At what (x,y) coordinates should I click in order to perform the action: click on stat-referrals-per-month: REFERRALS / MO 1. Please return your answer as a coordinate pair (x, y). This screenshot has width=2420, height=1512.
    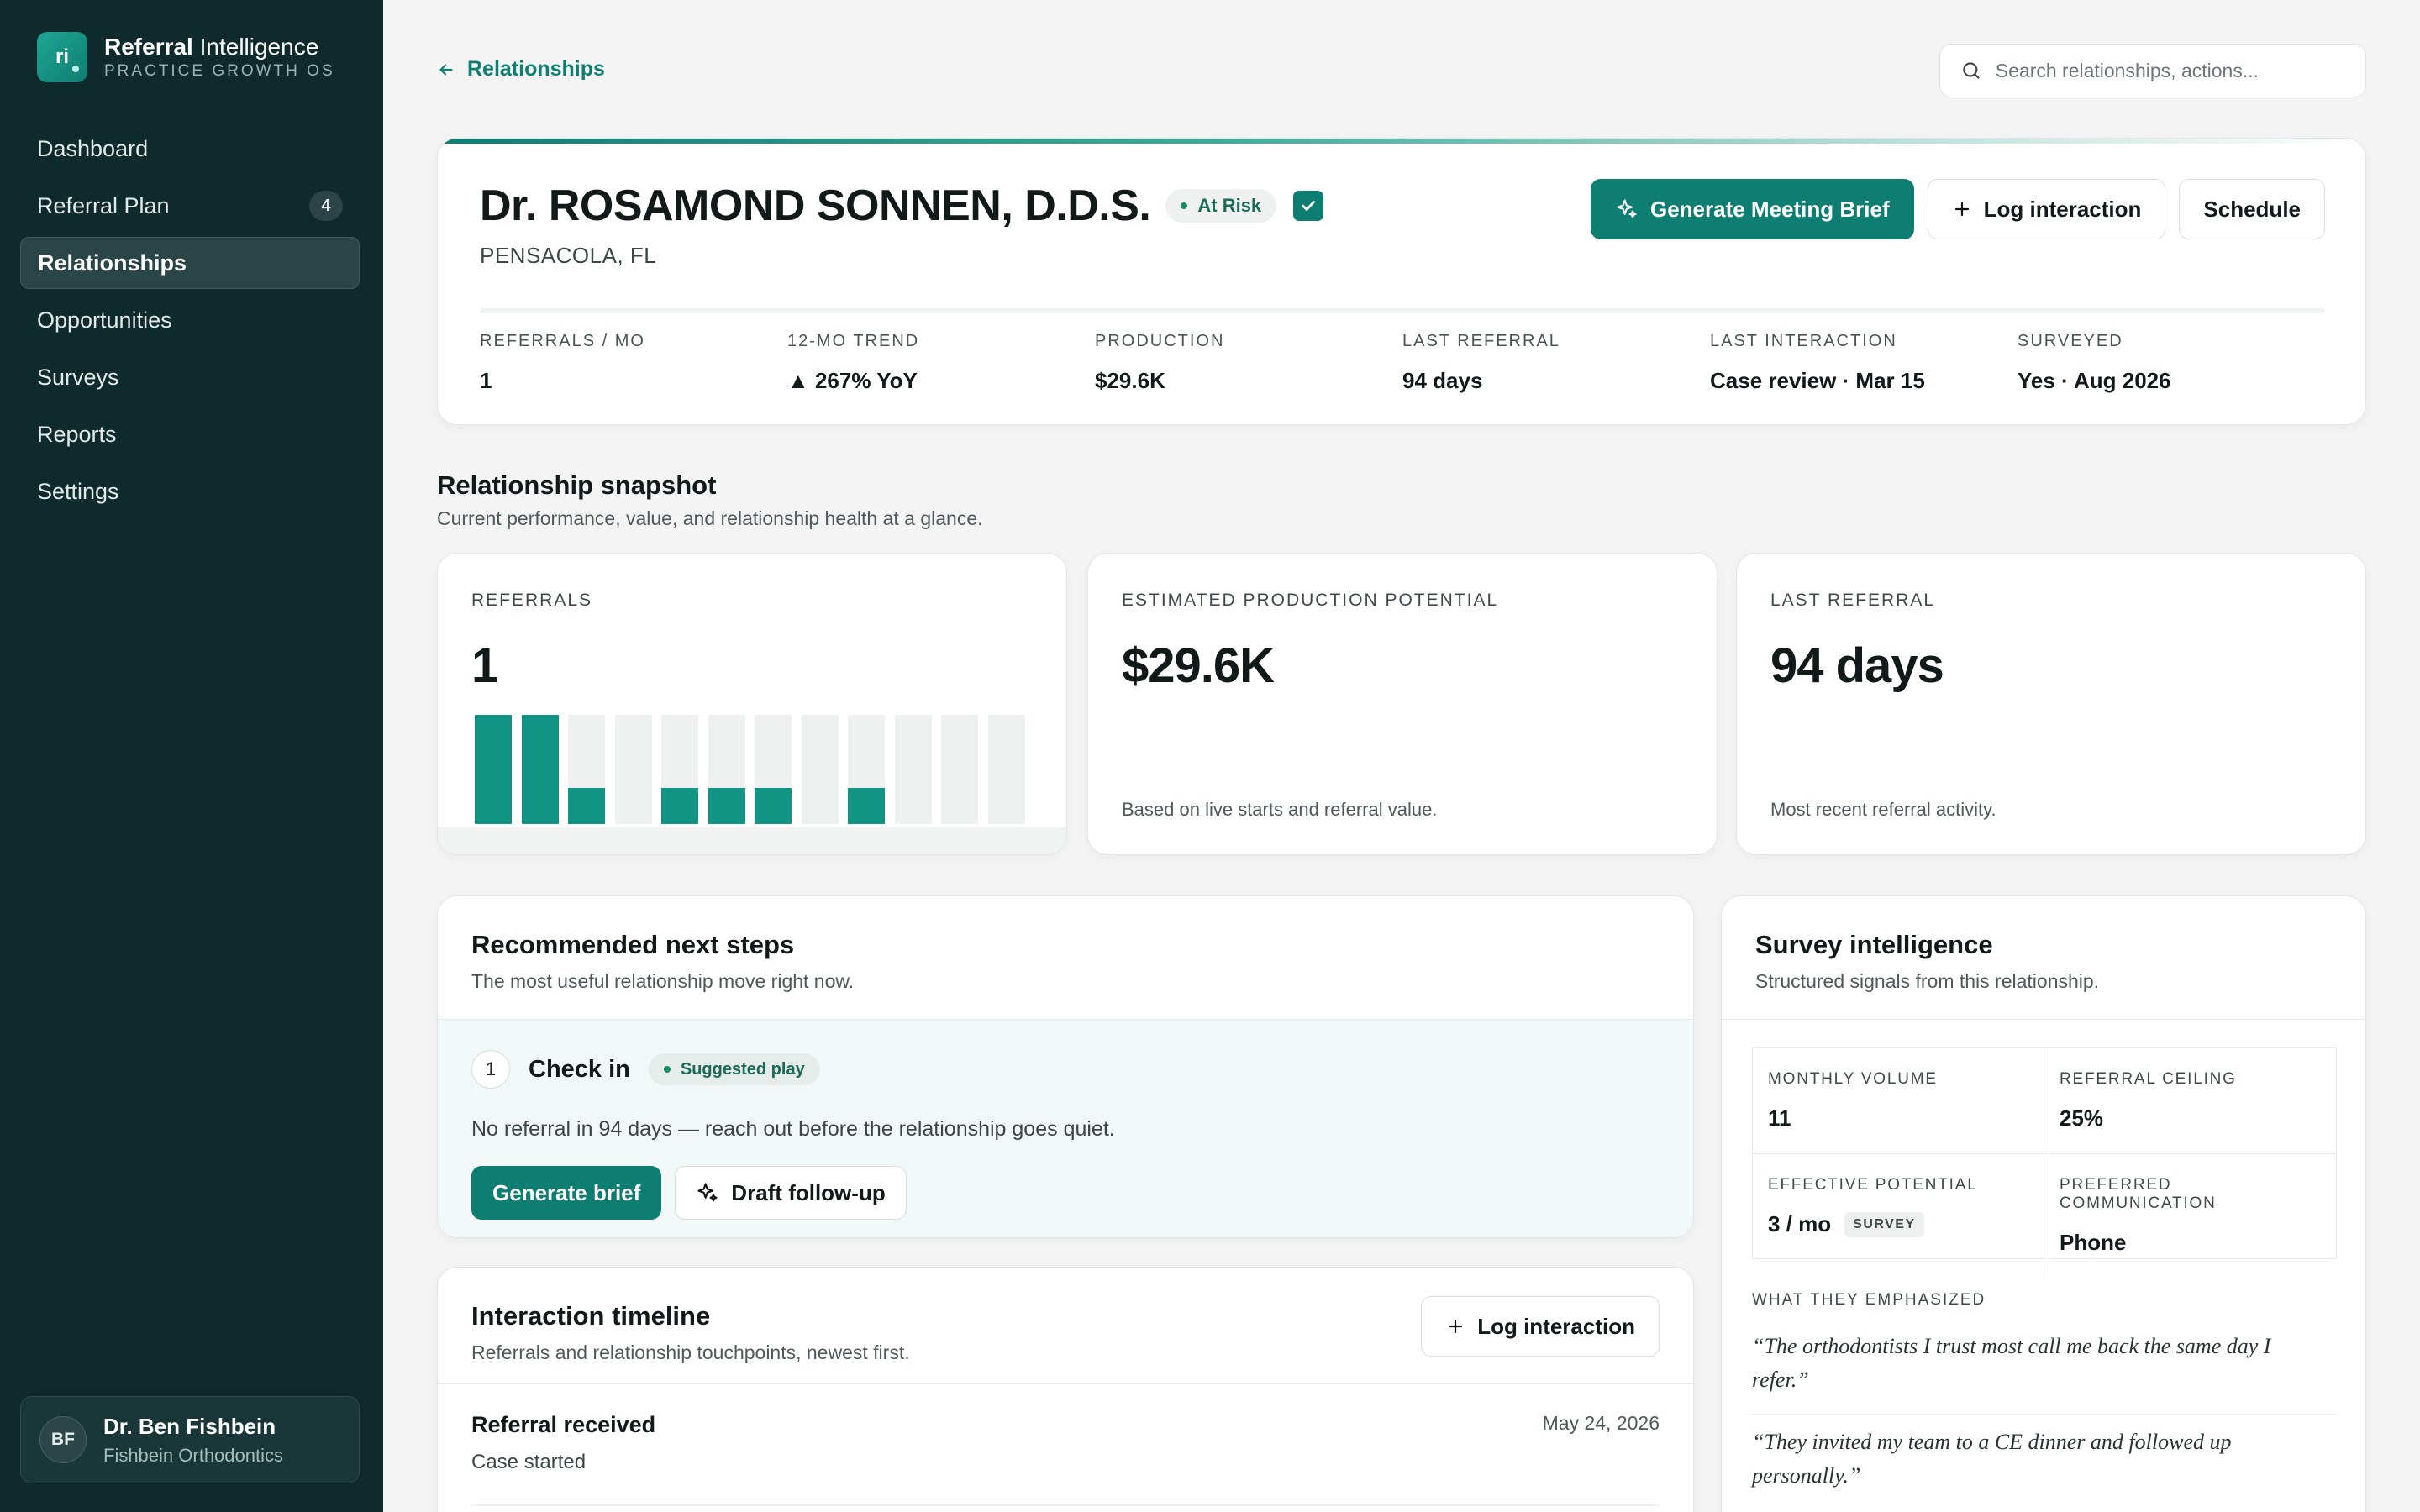
    Looking at the image, I should click on (633, 363).